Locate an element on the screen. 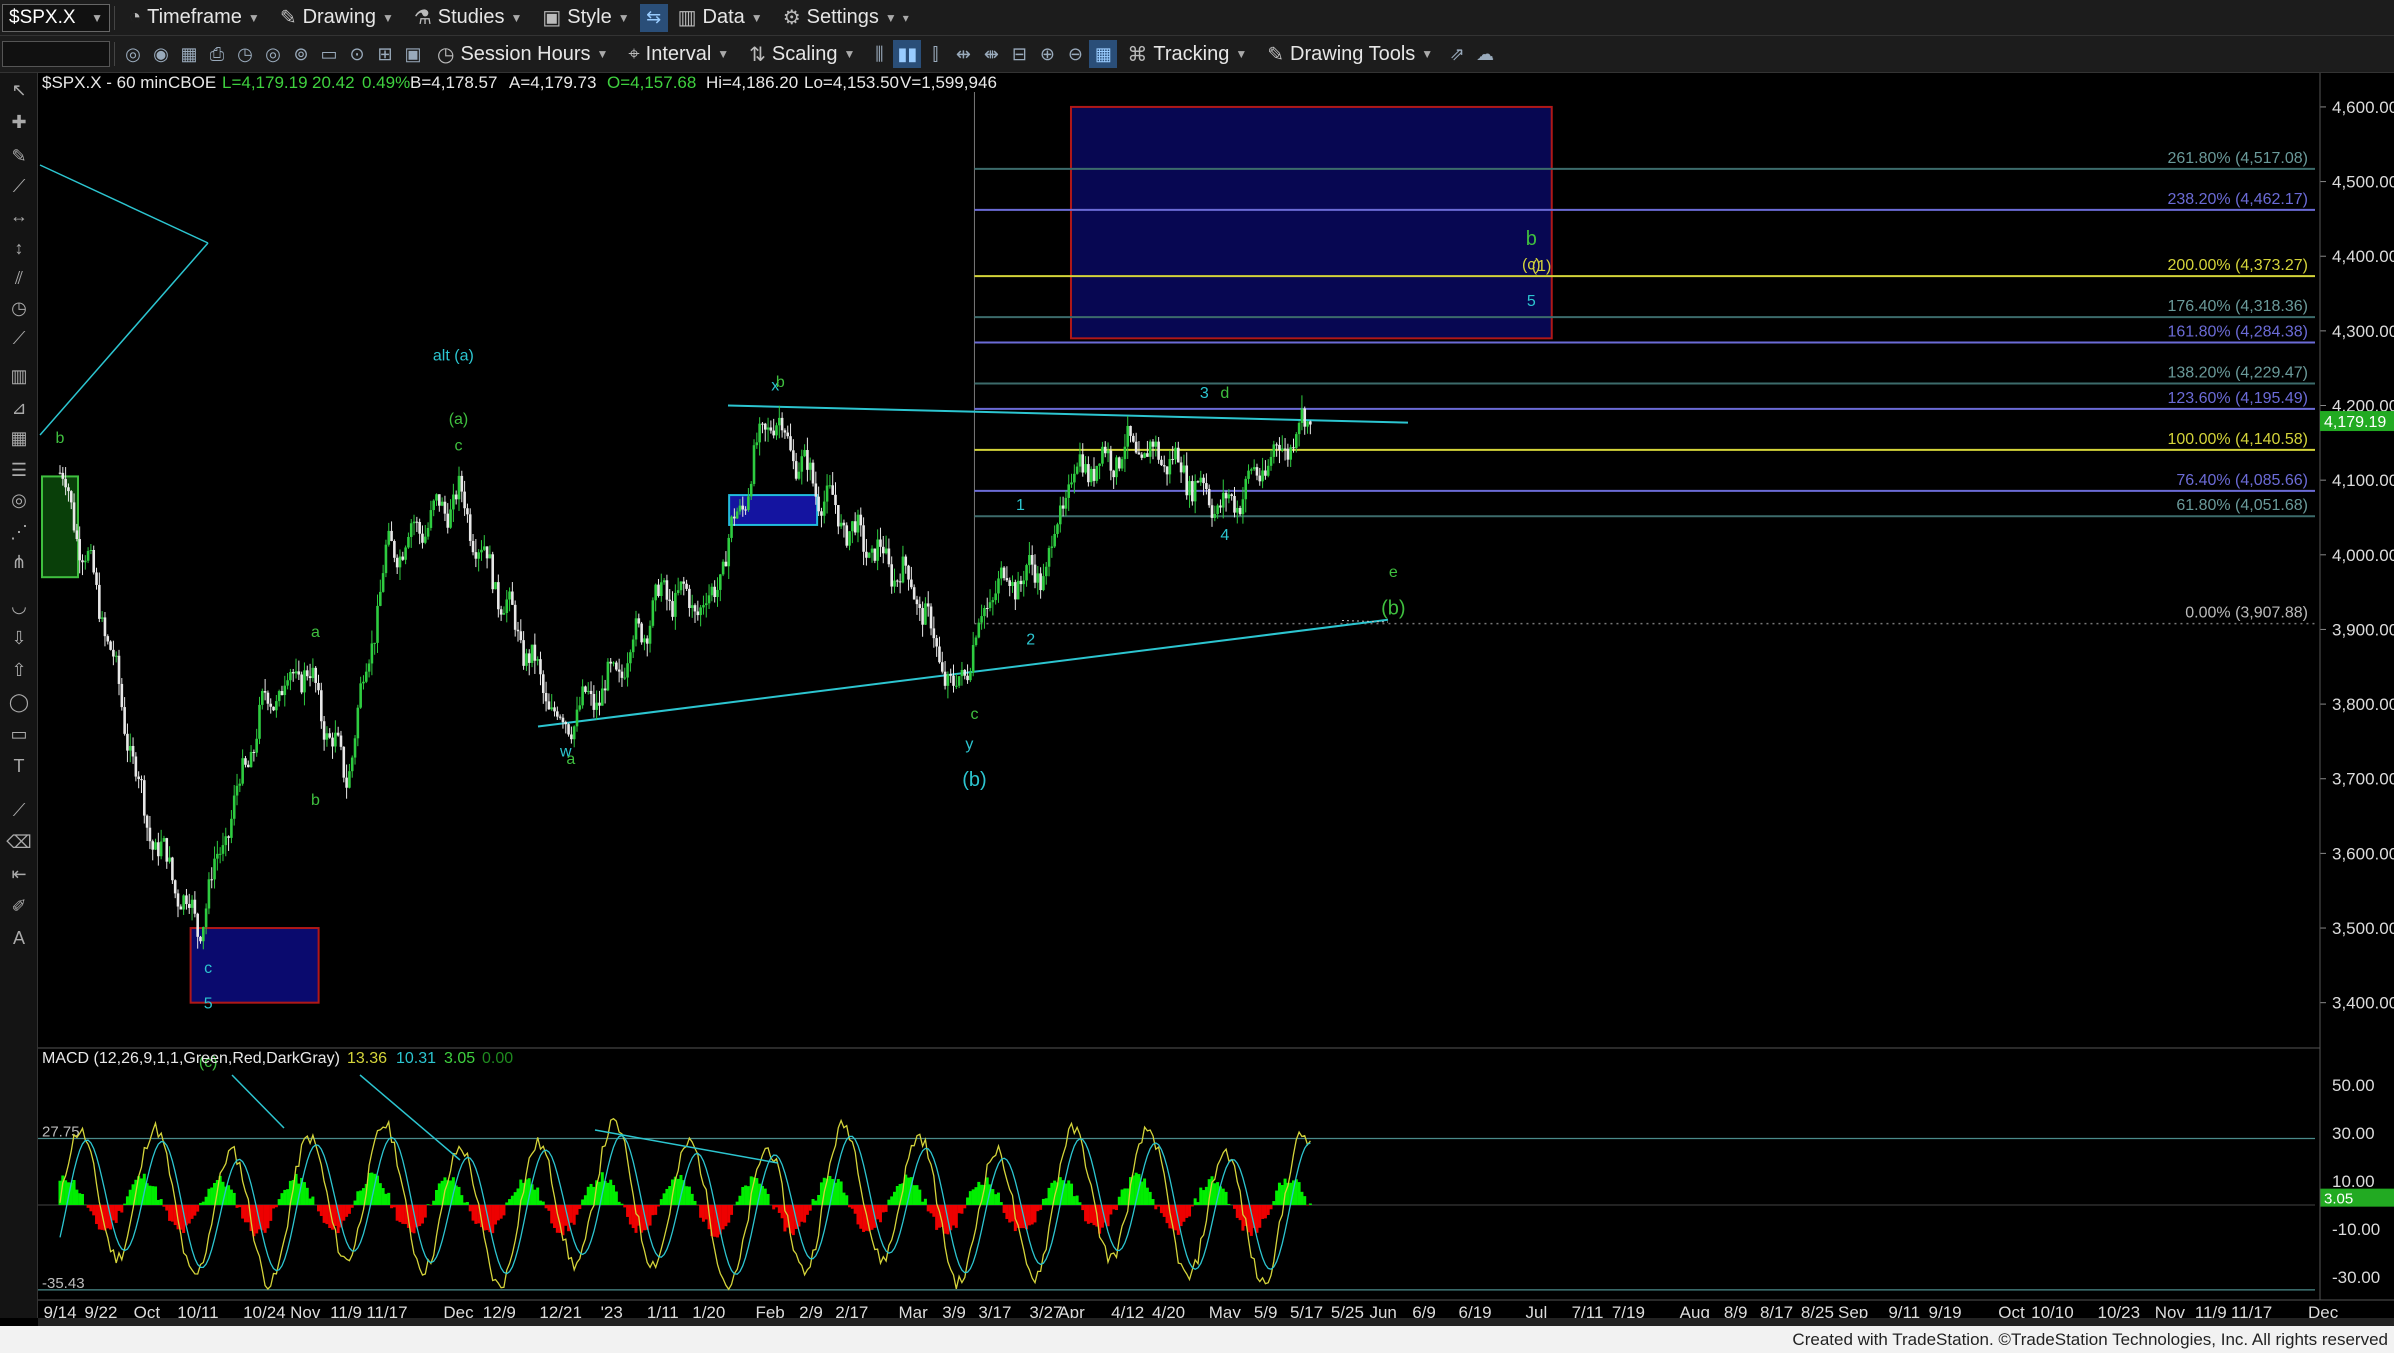  settings-menu: ⚙ Settings ▼ ▾ is located at coordinates (846, 17).